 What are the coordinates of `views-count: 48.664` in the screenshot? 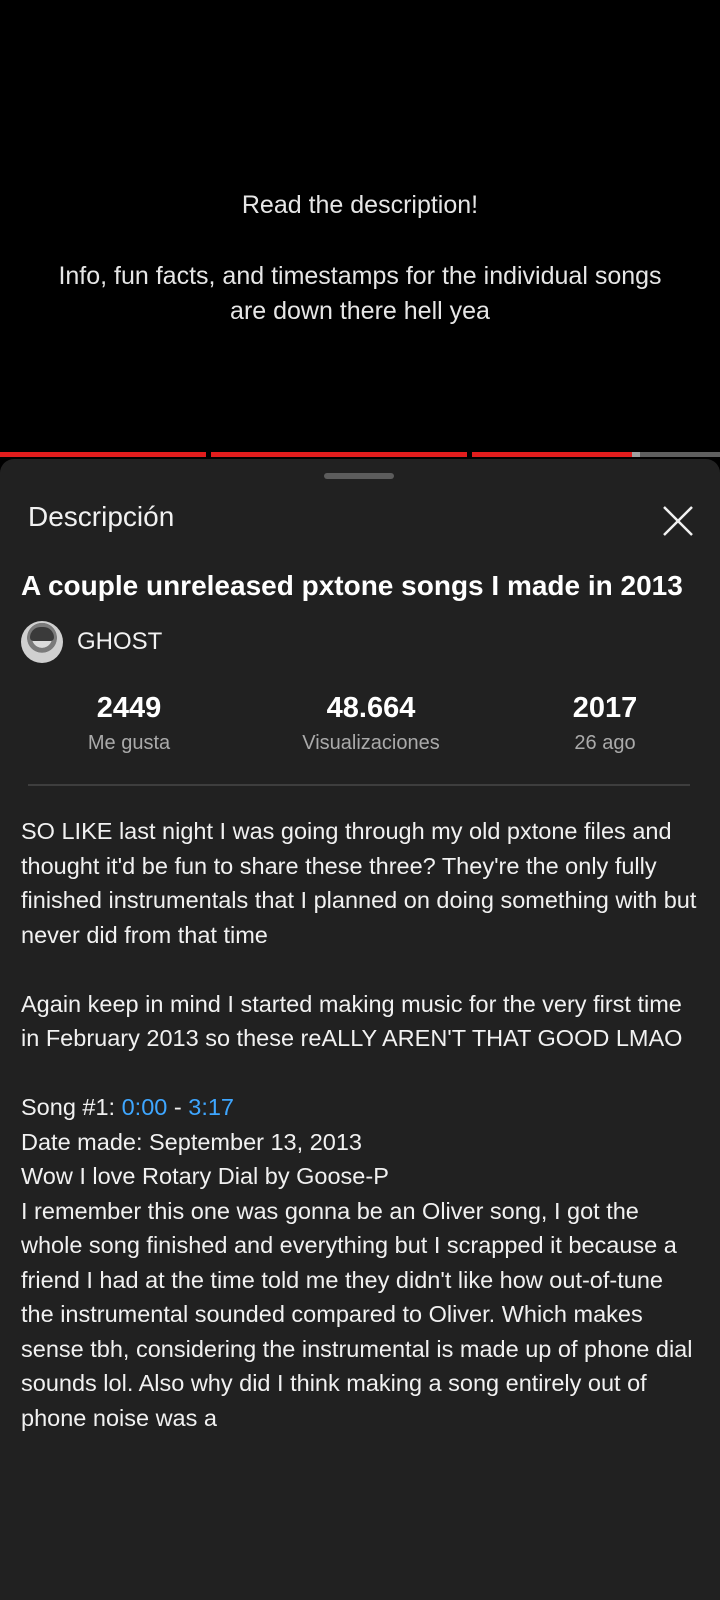 It's located at (371, 708).